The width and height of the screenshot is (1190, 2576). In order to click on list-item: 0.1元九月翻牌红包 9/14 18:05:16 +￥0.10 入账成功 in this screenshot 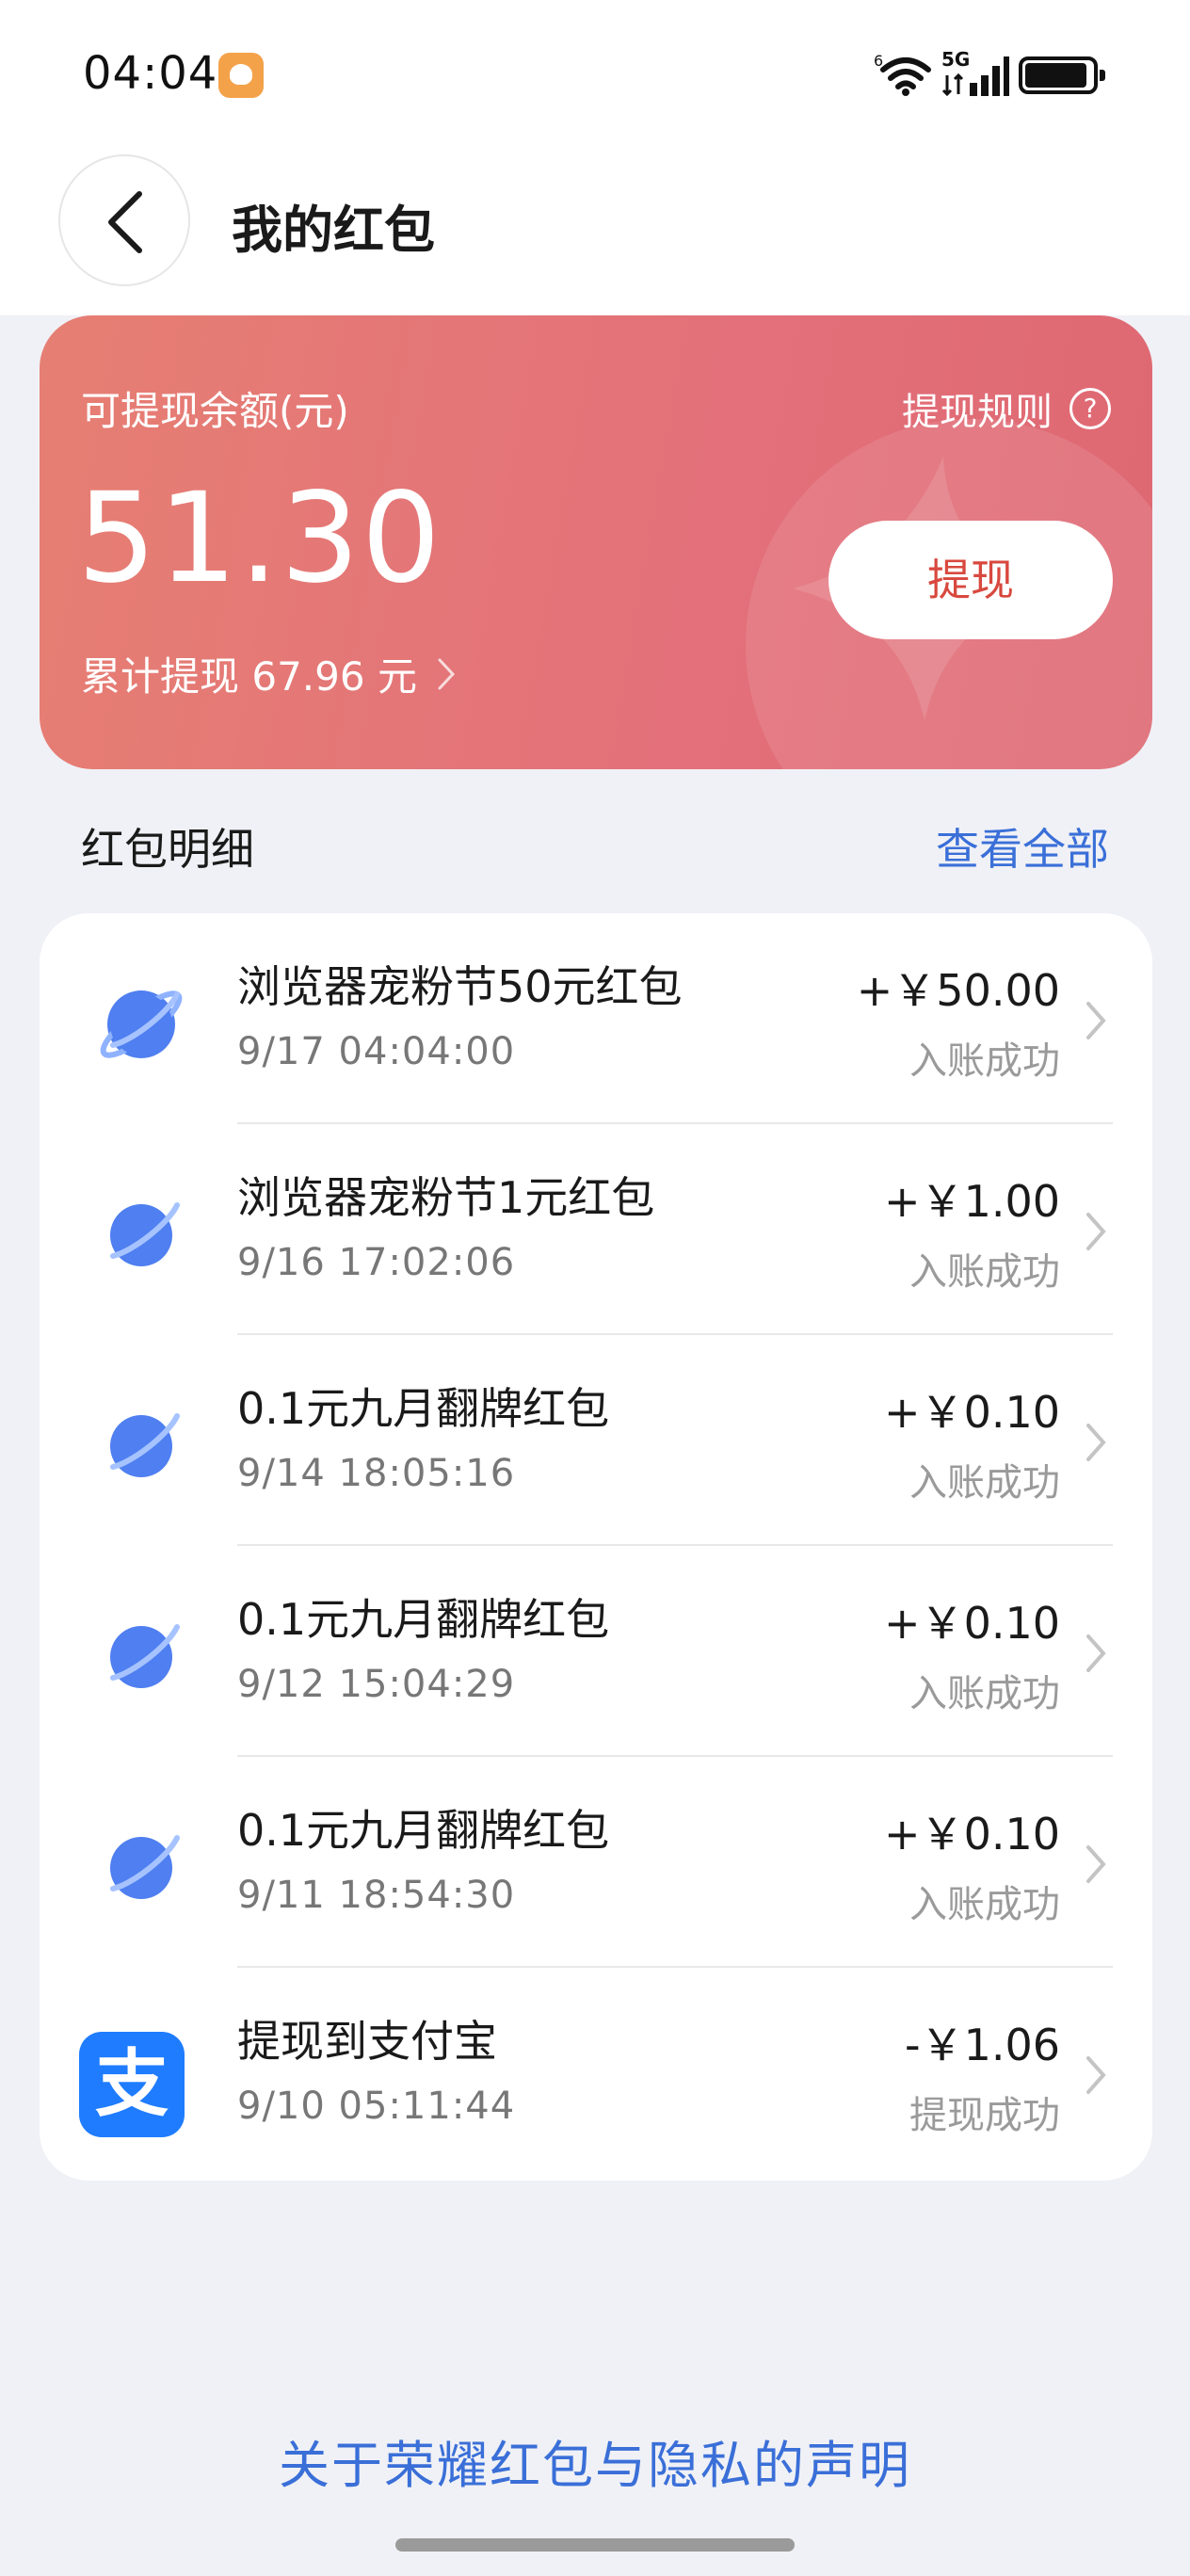, I will do `click(596, 1440)`.